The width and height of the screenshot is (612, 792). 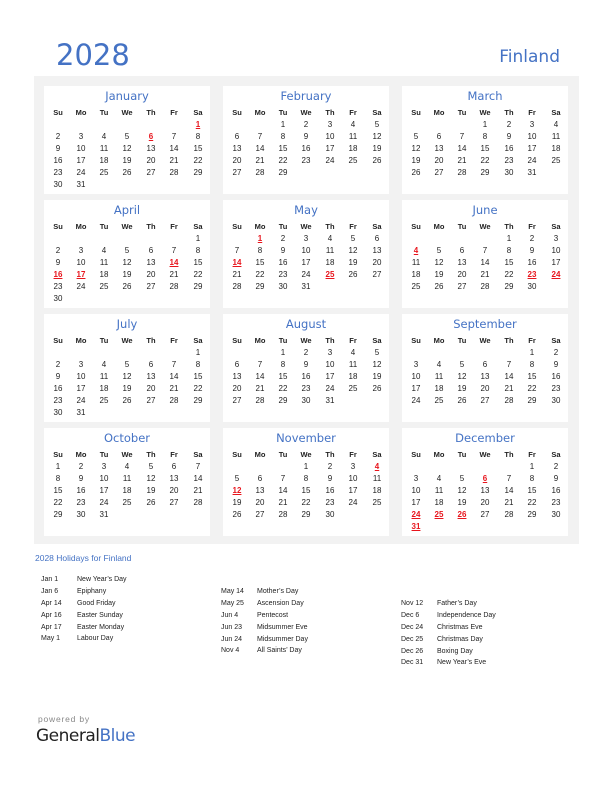 I want to click on brand-general: General, so click(x=68, y=736).